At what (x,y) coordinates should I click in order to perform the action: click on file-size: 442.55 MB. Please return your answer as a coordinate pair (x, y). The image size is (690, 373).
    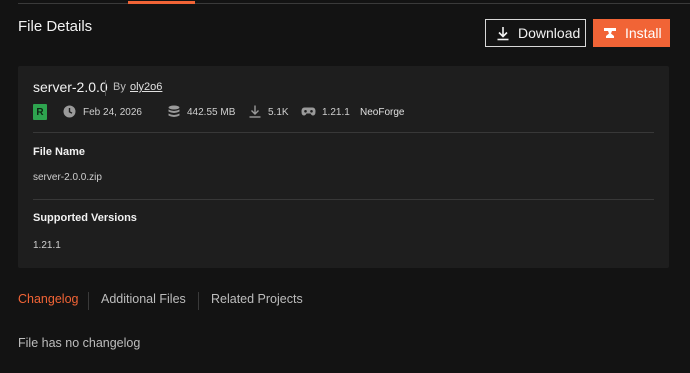
    Looking at the image, I should click on (211, 112).